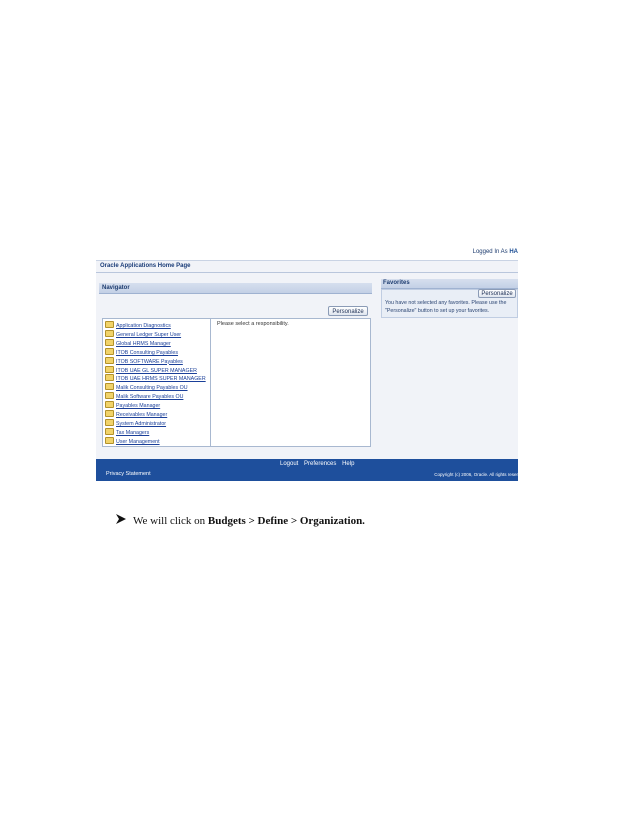 The height and width of the screenshot is (826, 638). Describe the element at coordinates (149, 361) in the screenshot. I see `responsibility-label: ITOB SOFTWARE Payables` at that location.